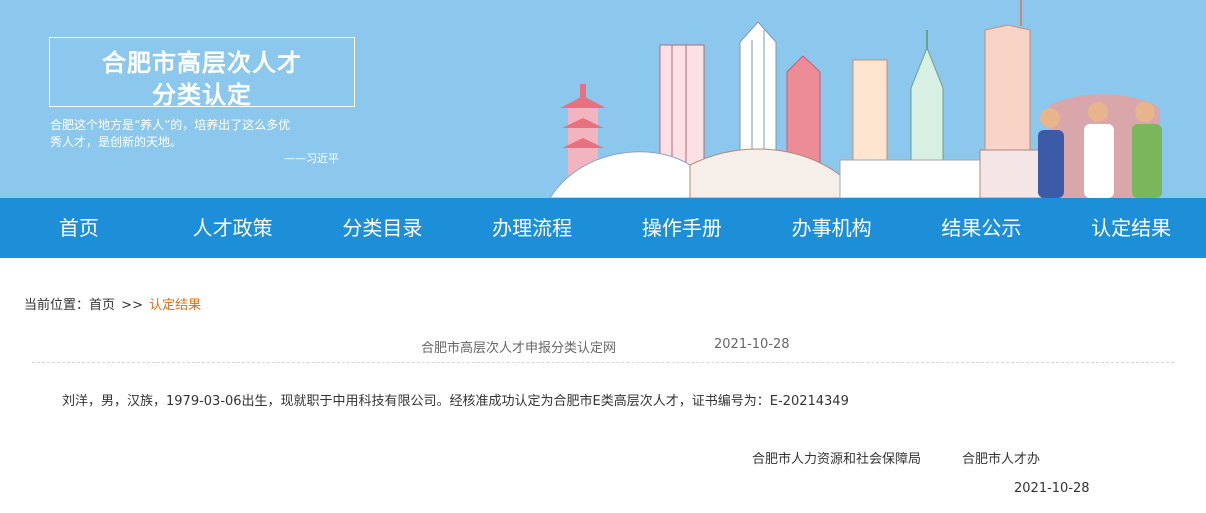  Describe the element at coordinates (532, 228) in the screenshot. I see `nav-item-process: 办理流程` at that location.